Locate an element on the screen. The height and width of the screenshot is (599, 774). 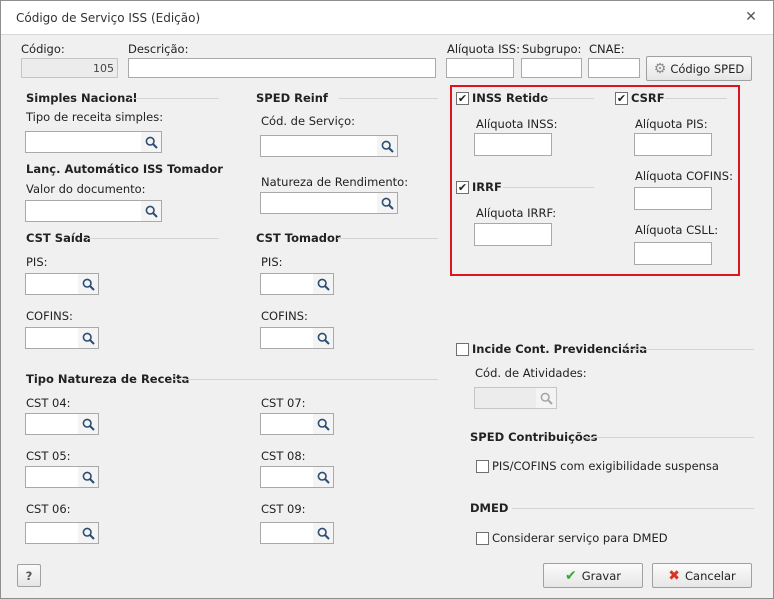
close-icon: ✕ is located at coordinates (751, 17).